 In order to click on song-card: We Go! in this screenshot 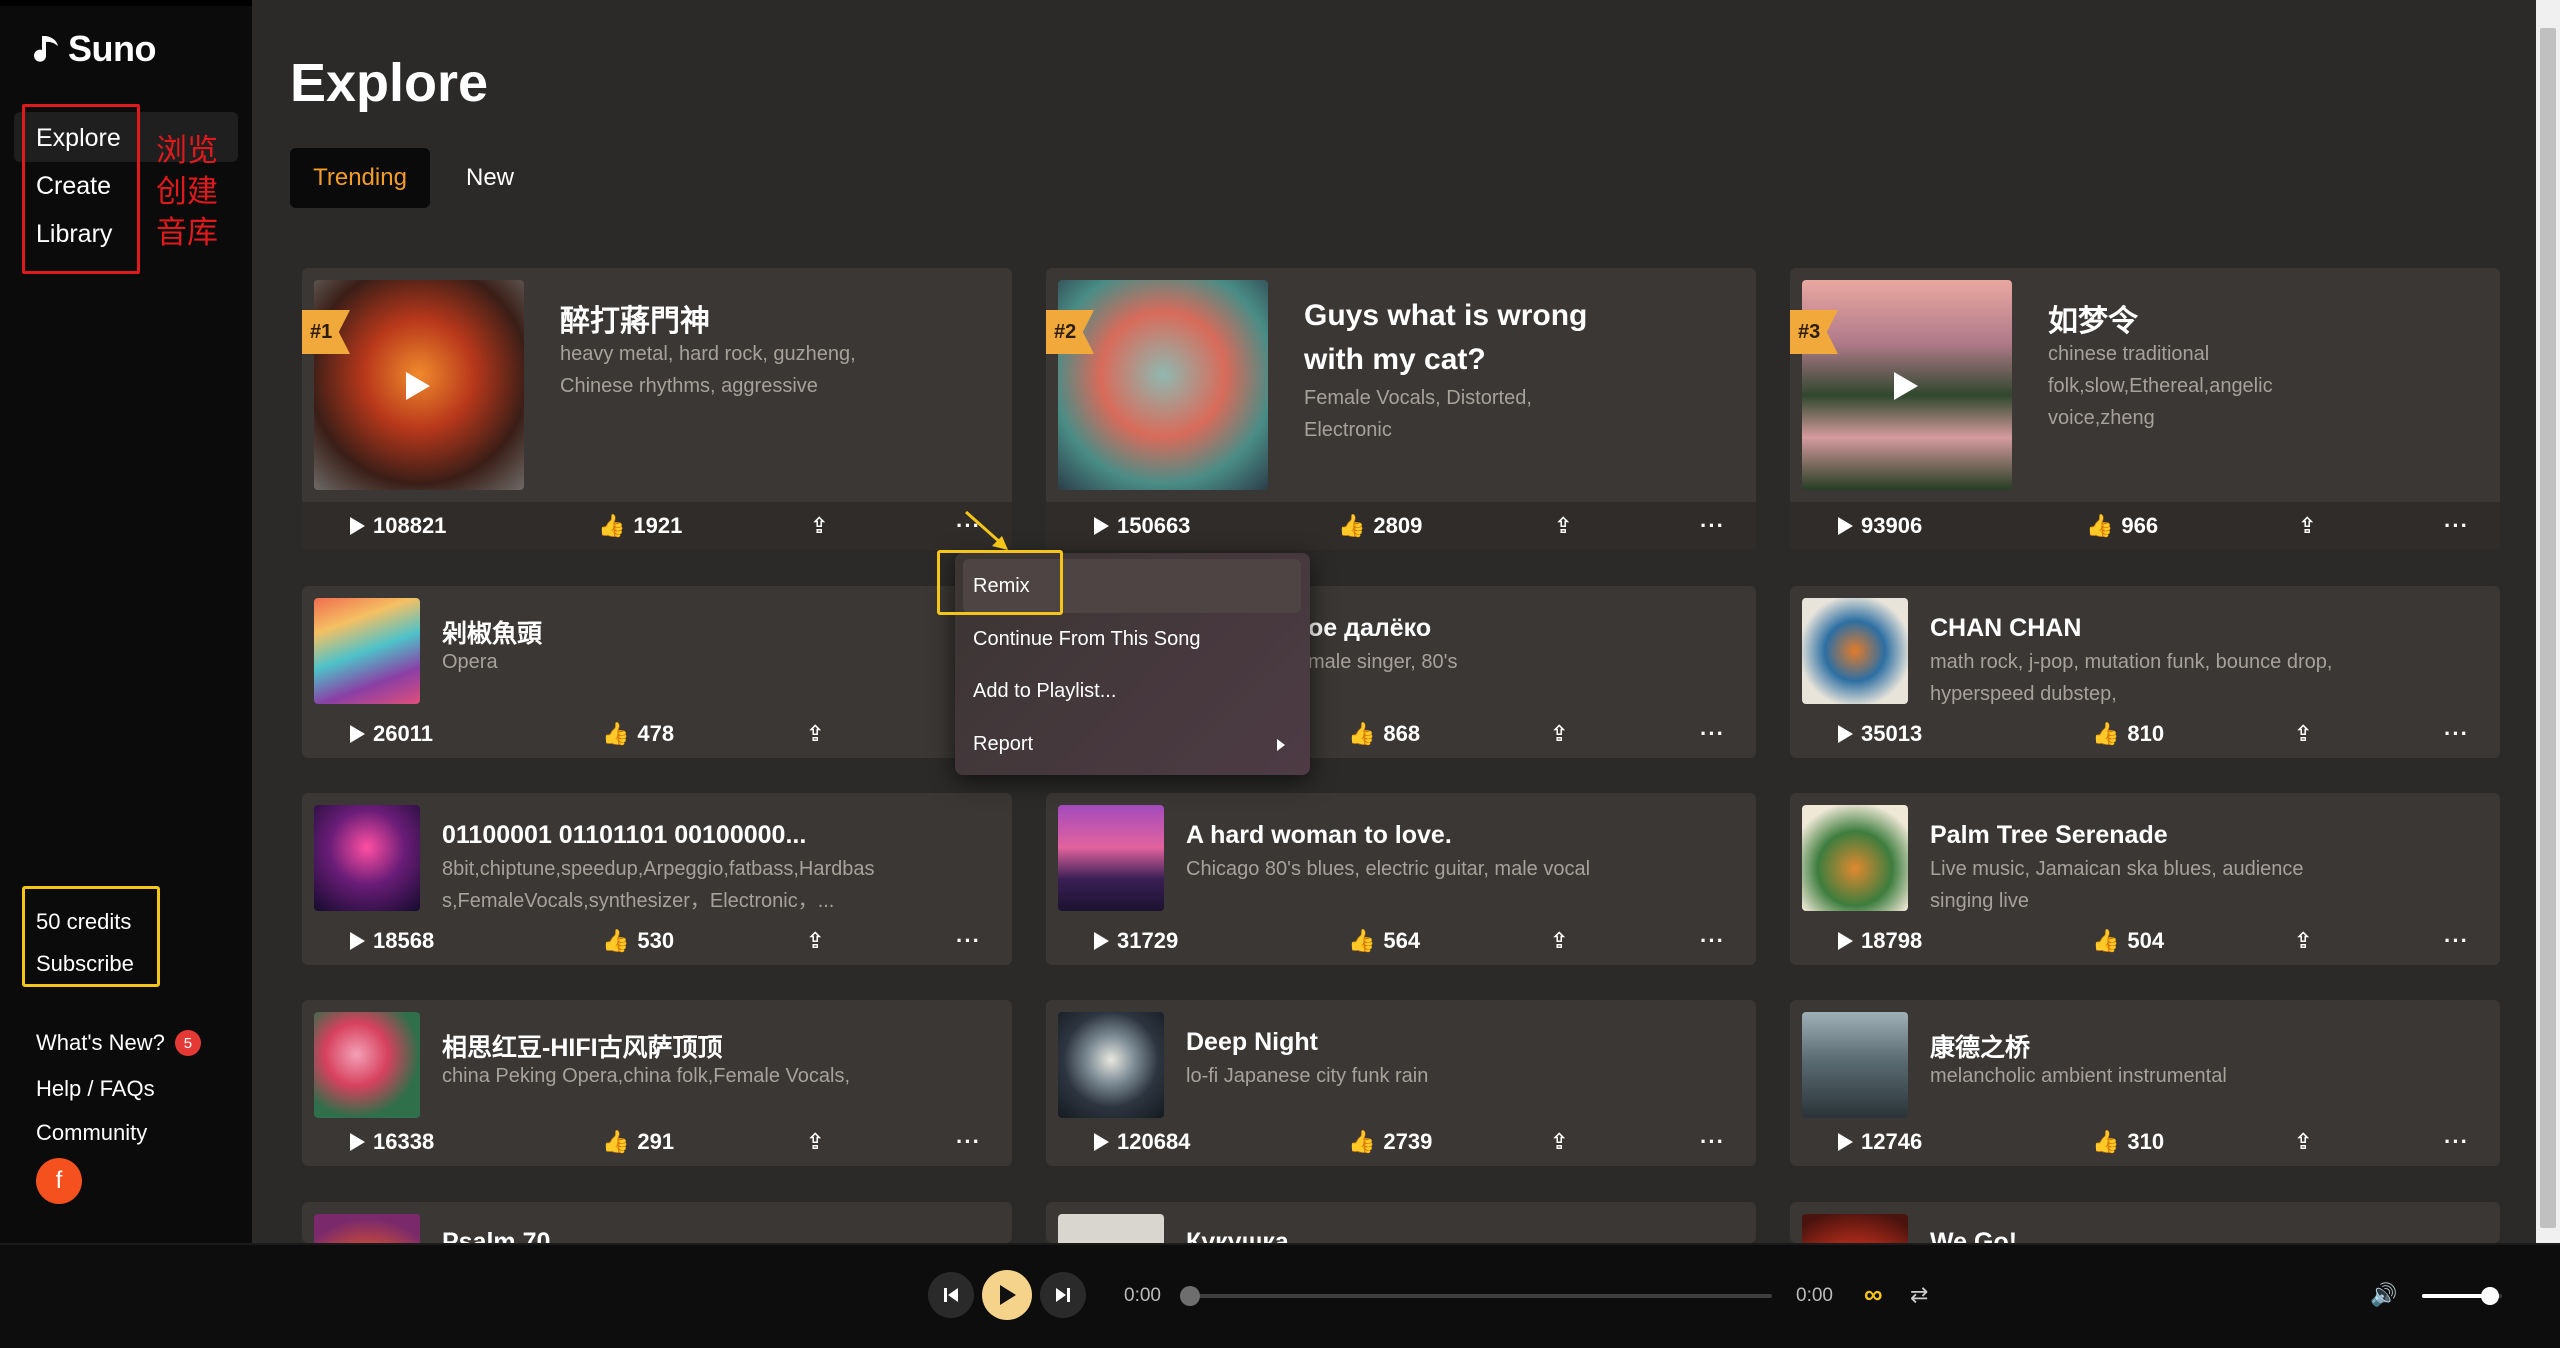, I will do `click(2145, 1222)`.